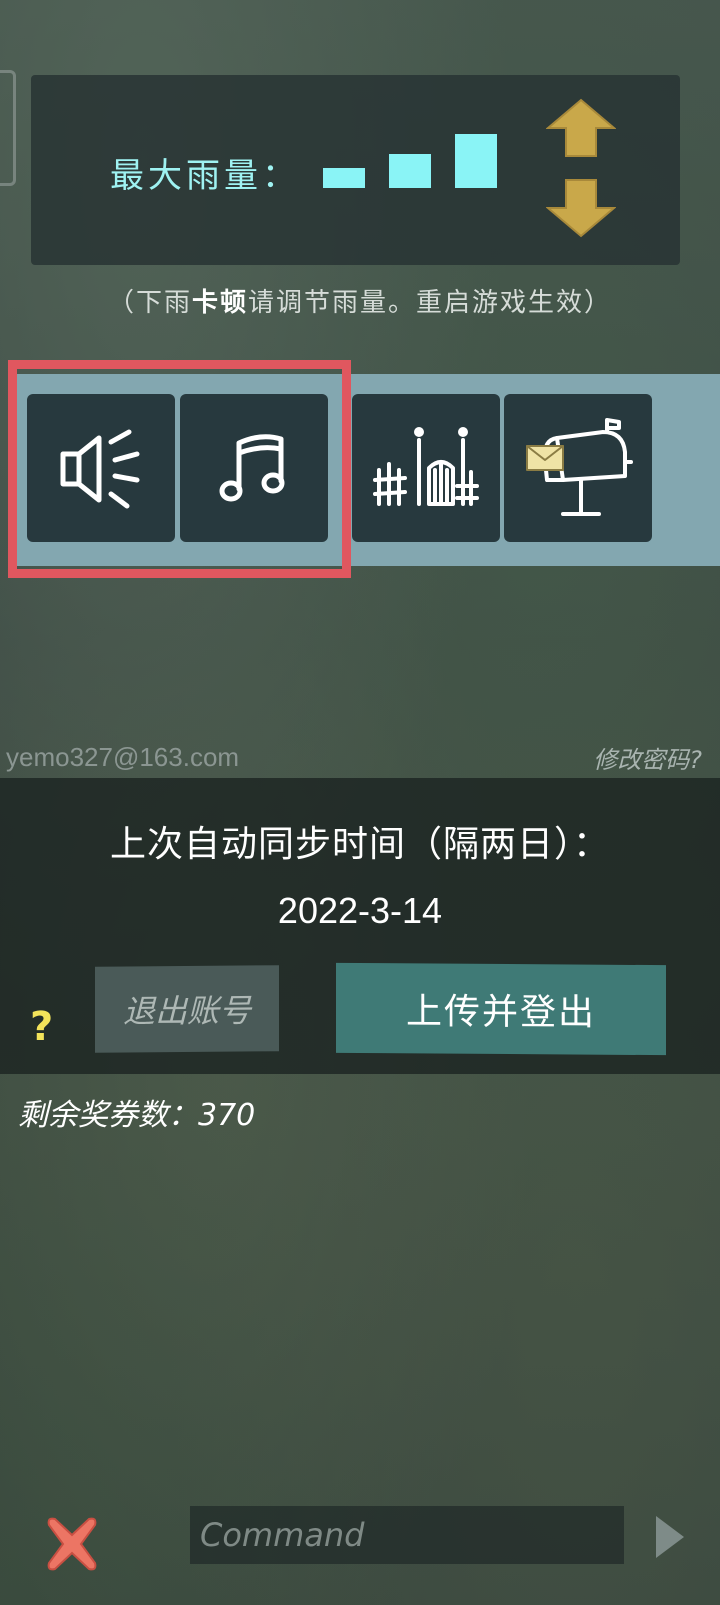  Describe the element at coordinates (123, 757) in the screenshot. I see `account-email: yemo327@163.com` at that location.